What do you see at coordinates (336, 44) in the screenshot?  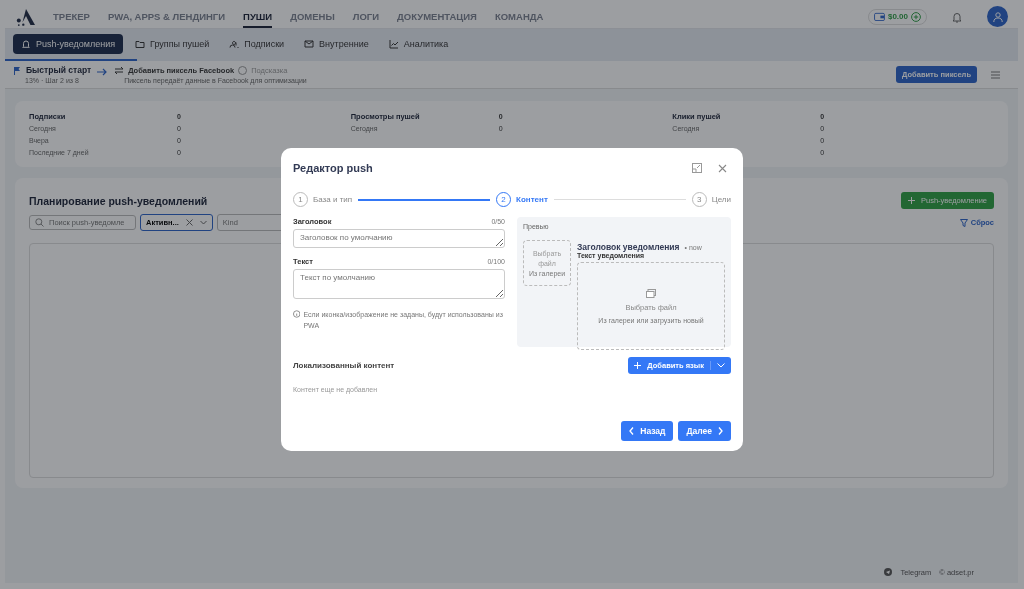 I see `section-tab: Внутренние` at bounding box center [336, 44].